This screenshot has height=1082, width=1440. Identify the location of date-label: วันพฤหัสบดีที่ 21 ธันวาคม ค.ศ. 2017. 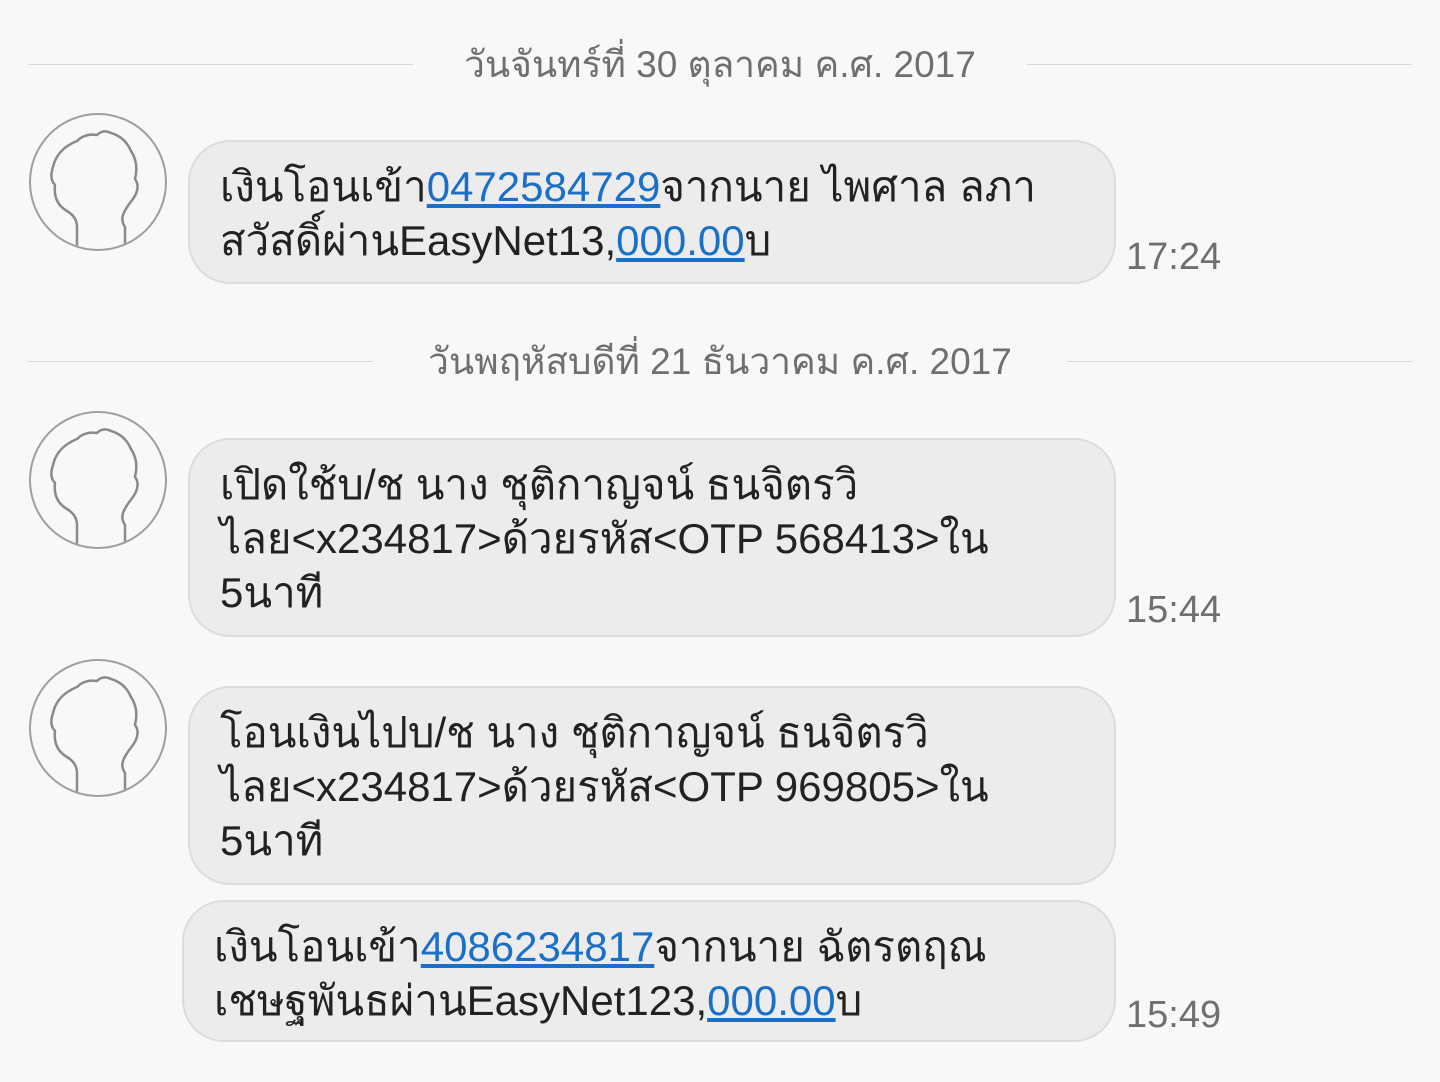
(720, 361).